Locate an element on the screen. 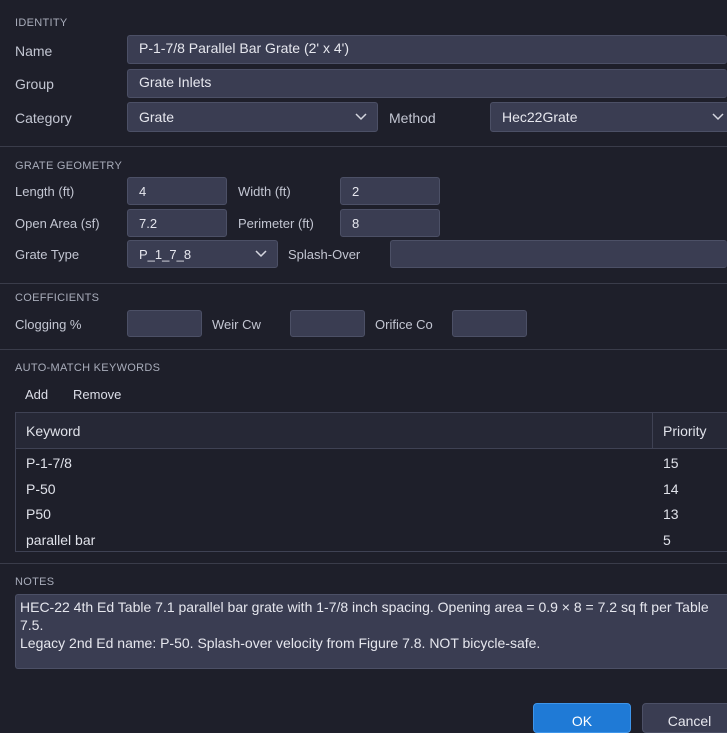  width-input: 2 is located at coordinates (390, 191).